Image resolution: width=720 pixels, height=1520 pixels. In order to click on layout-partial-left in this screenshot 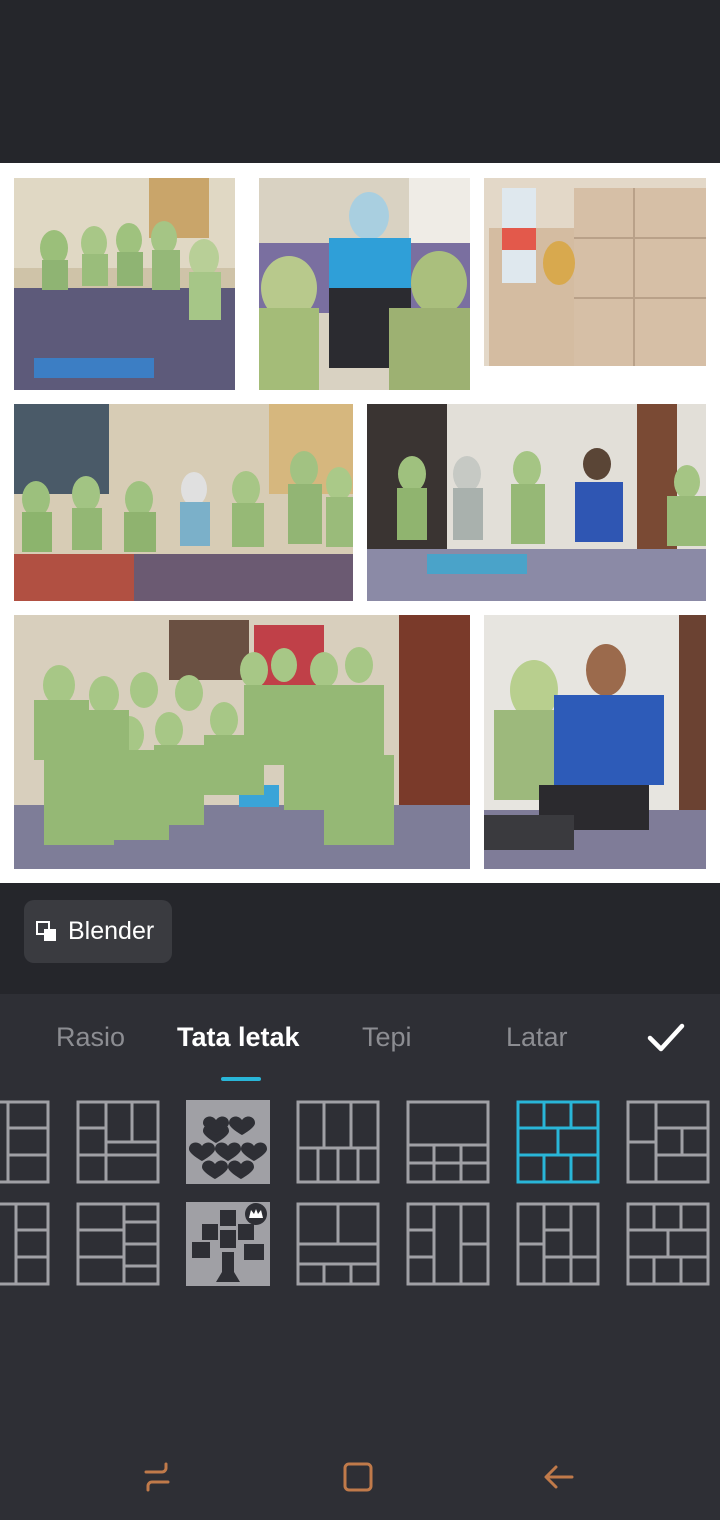, I will do `click(25, 1142)`.